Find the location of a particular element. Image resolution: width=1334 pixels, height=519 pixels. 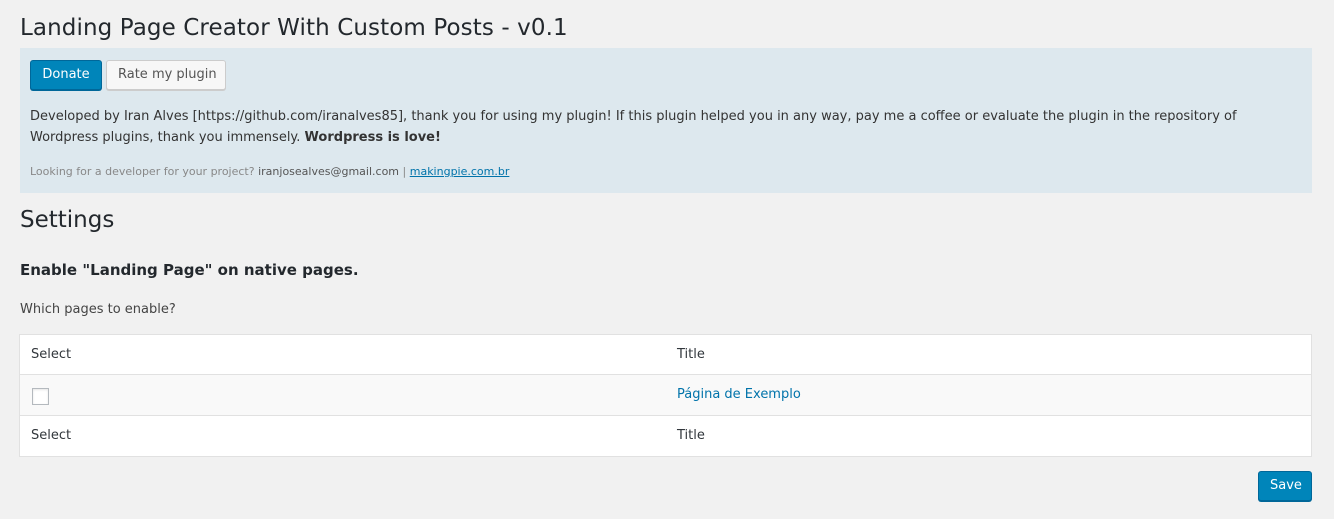

footer-title: Title is located at coordinates (691, 435).